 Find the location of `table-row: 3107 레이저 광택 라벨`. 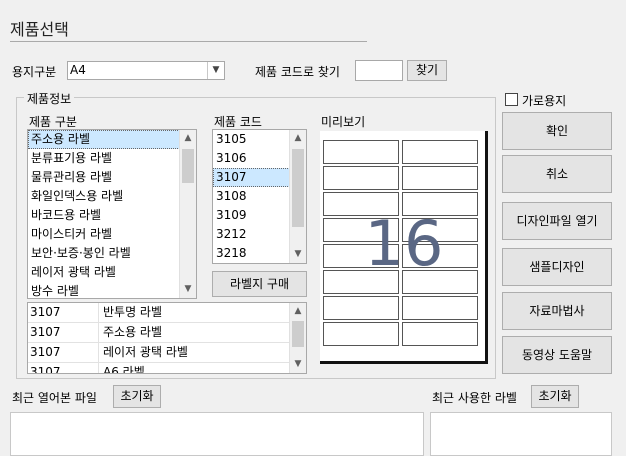

table-row: 3107 레이저 광택 라벨 is located at coordinates (159, 353).